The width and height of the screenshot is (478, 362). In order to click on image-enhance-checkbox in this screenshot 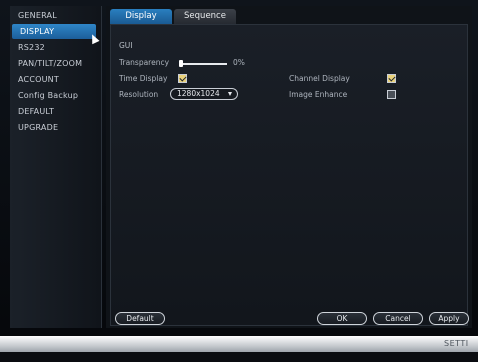, I will do `click(391, 94)`.